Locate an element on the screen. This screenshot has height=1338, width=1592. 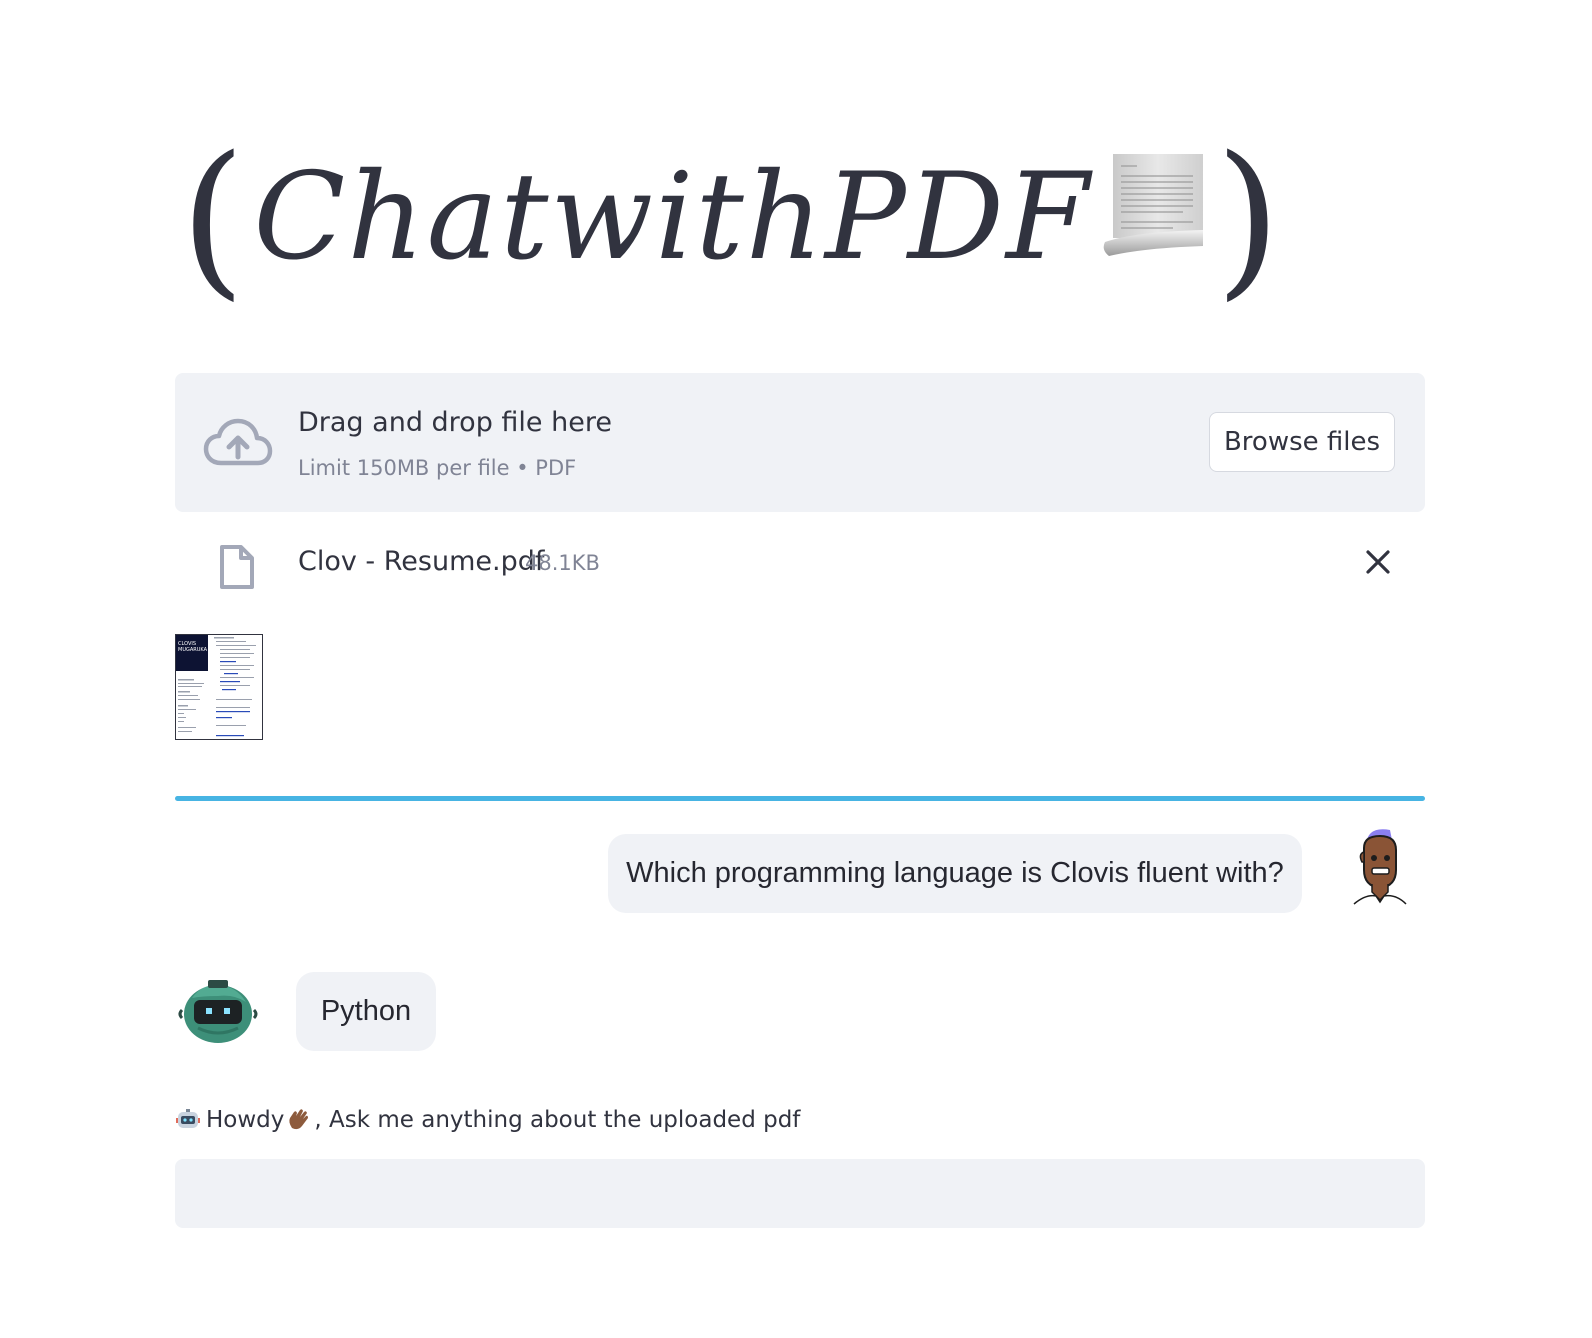
page-title: ( ChatwithPDF ) is located at coordinates (730, 218).